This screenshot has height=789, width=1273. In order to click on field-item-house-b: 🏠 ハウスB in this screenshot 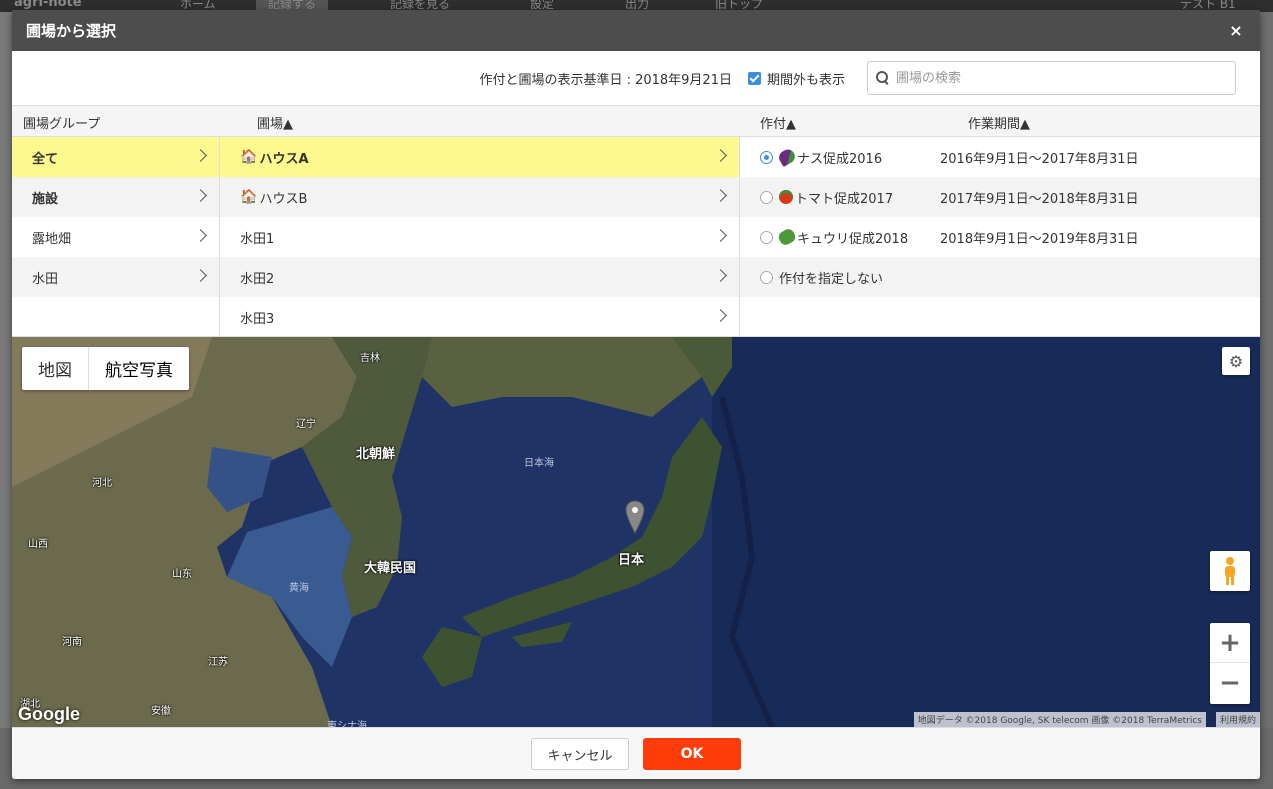, I will do `click(479, 197)`.